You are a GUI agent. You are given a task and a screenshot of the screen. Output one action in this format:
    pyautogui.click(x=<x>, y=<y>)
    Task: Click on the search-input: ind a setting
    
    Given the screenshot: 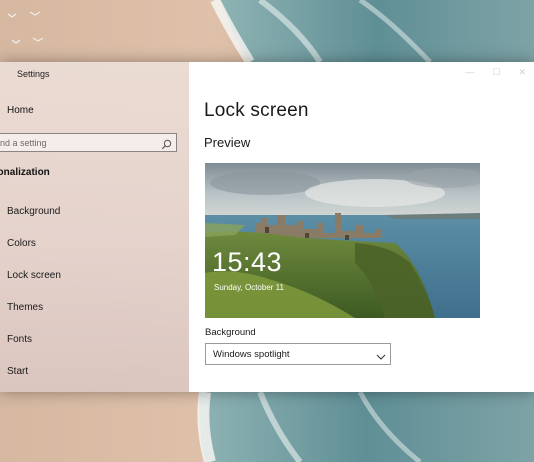 What is the action you would take?
    pyautogui.click(x=88, y=142)
    